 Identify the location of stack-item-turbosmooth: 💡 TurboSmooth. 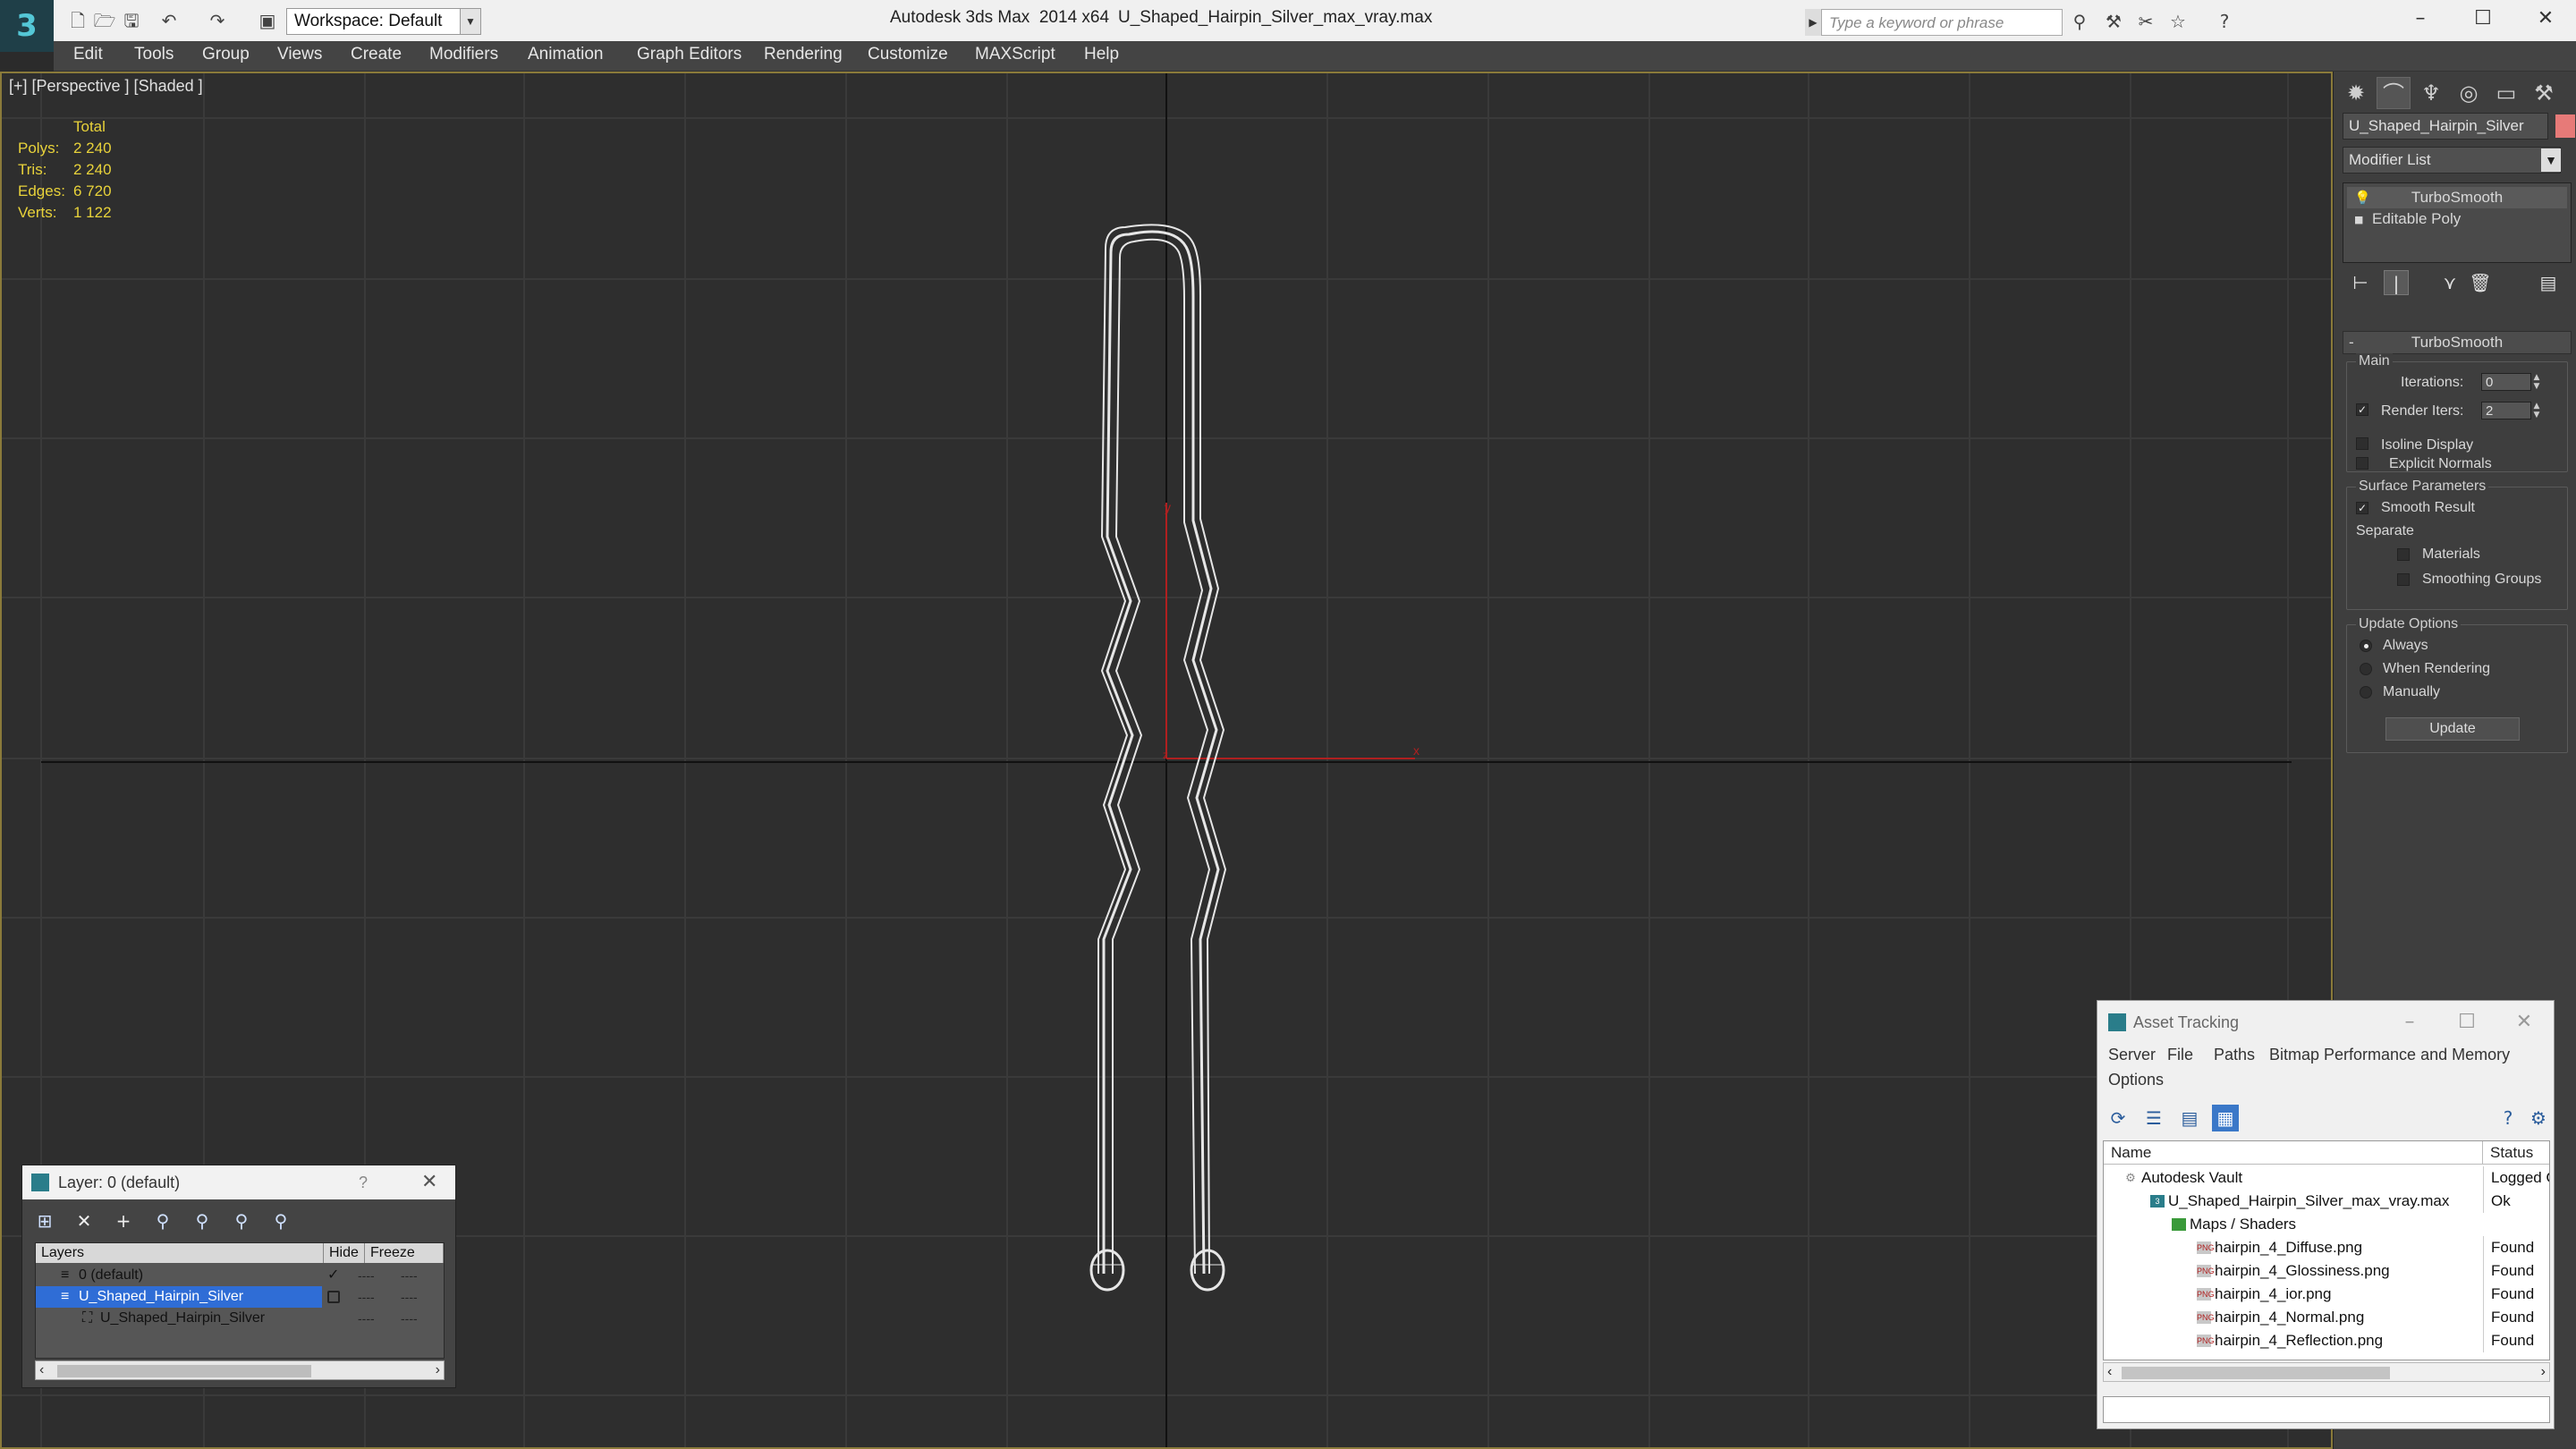
(2457, 197).